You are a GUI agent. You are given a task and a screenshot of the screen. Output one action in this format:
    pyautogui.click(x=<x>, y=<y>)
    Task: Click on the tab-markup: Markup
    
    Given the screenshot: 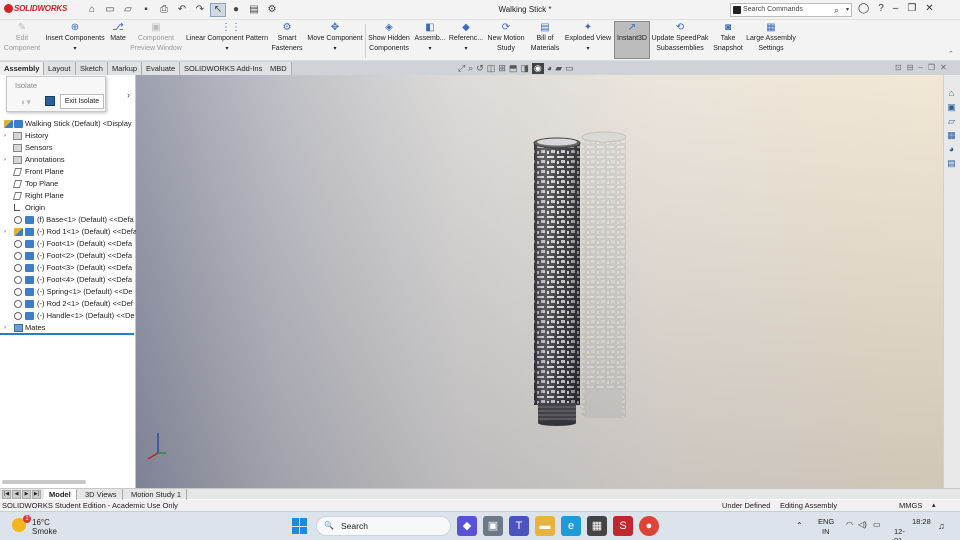 What is the action you would take?
    pyautogui.click(x=125, y=68)
    